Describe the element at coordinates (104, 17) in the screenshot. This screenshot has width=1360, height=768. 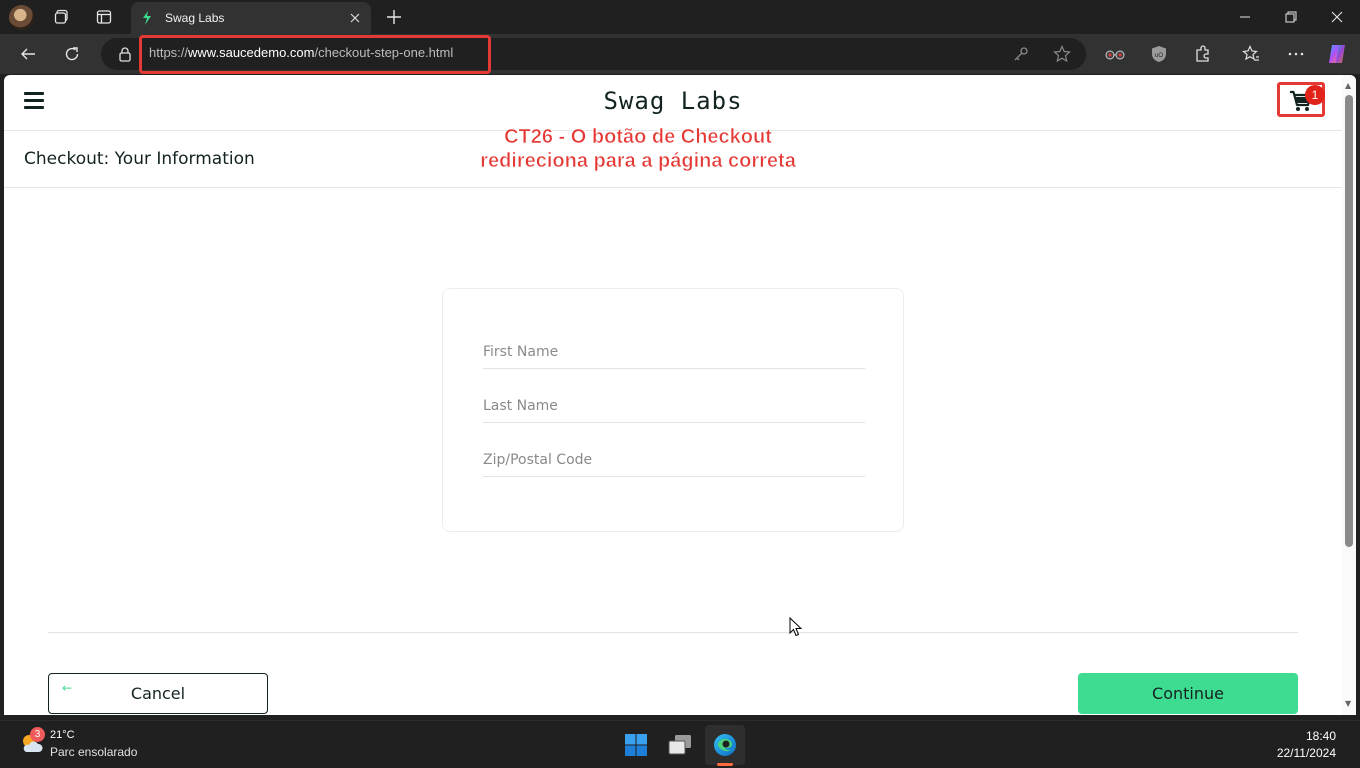
I see `vertical-tabs-icon` at that location.